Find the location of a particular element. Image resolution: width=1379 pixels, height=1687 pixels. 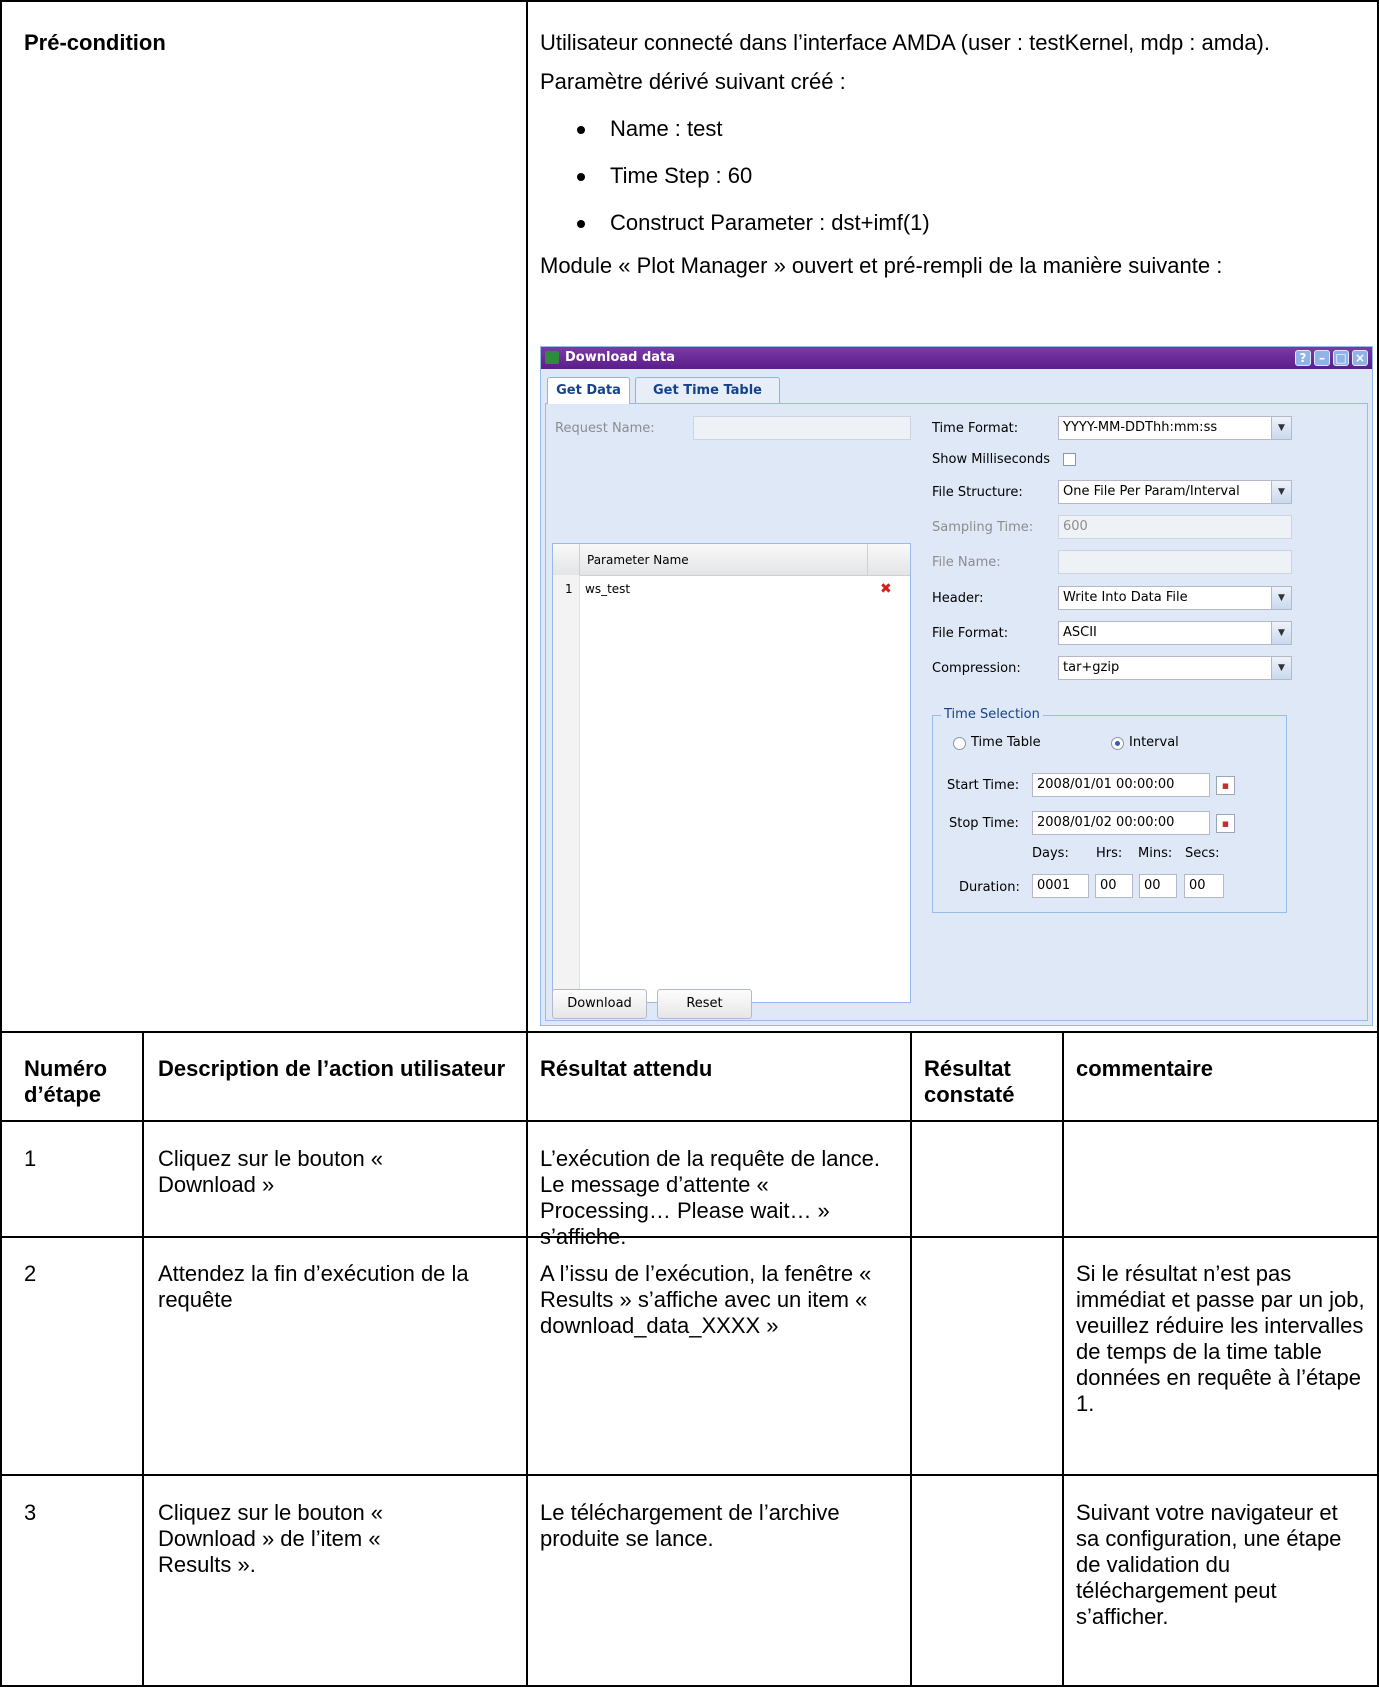

header-select: Write Into Data File ▼ is located at coordinates (1175, 598).